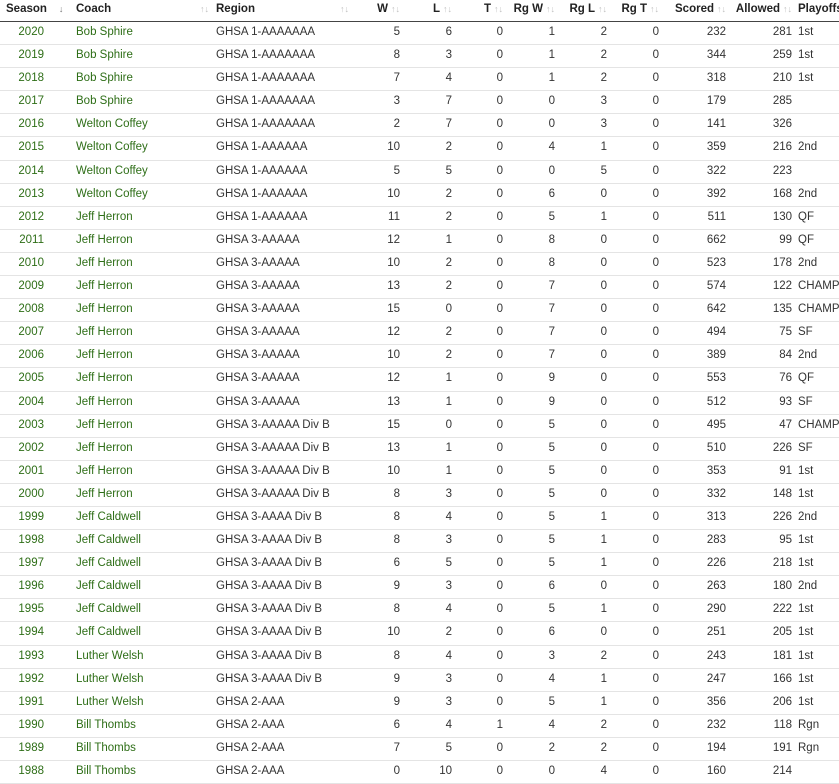  What do you see at coordinates (22, 379) in the screenshot?
I see `season-link: 2005` at bounding box center [22, 379].